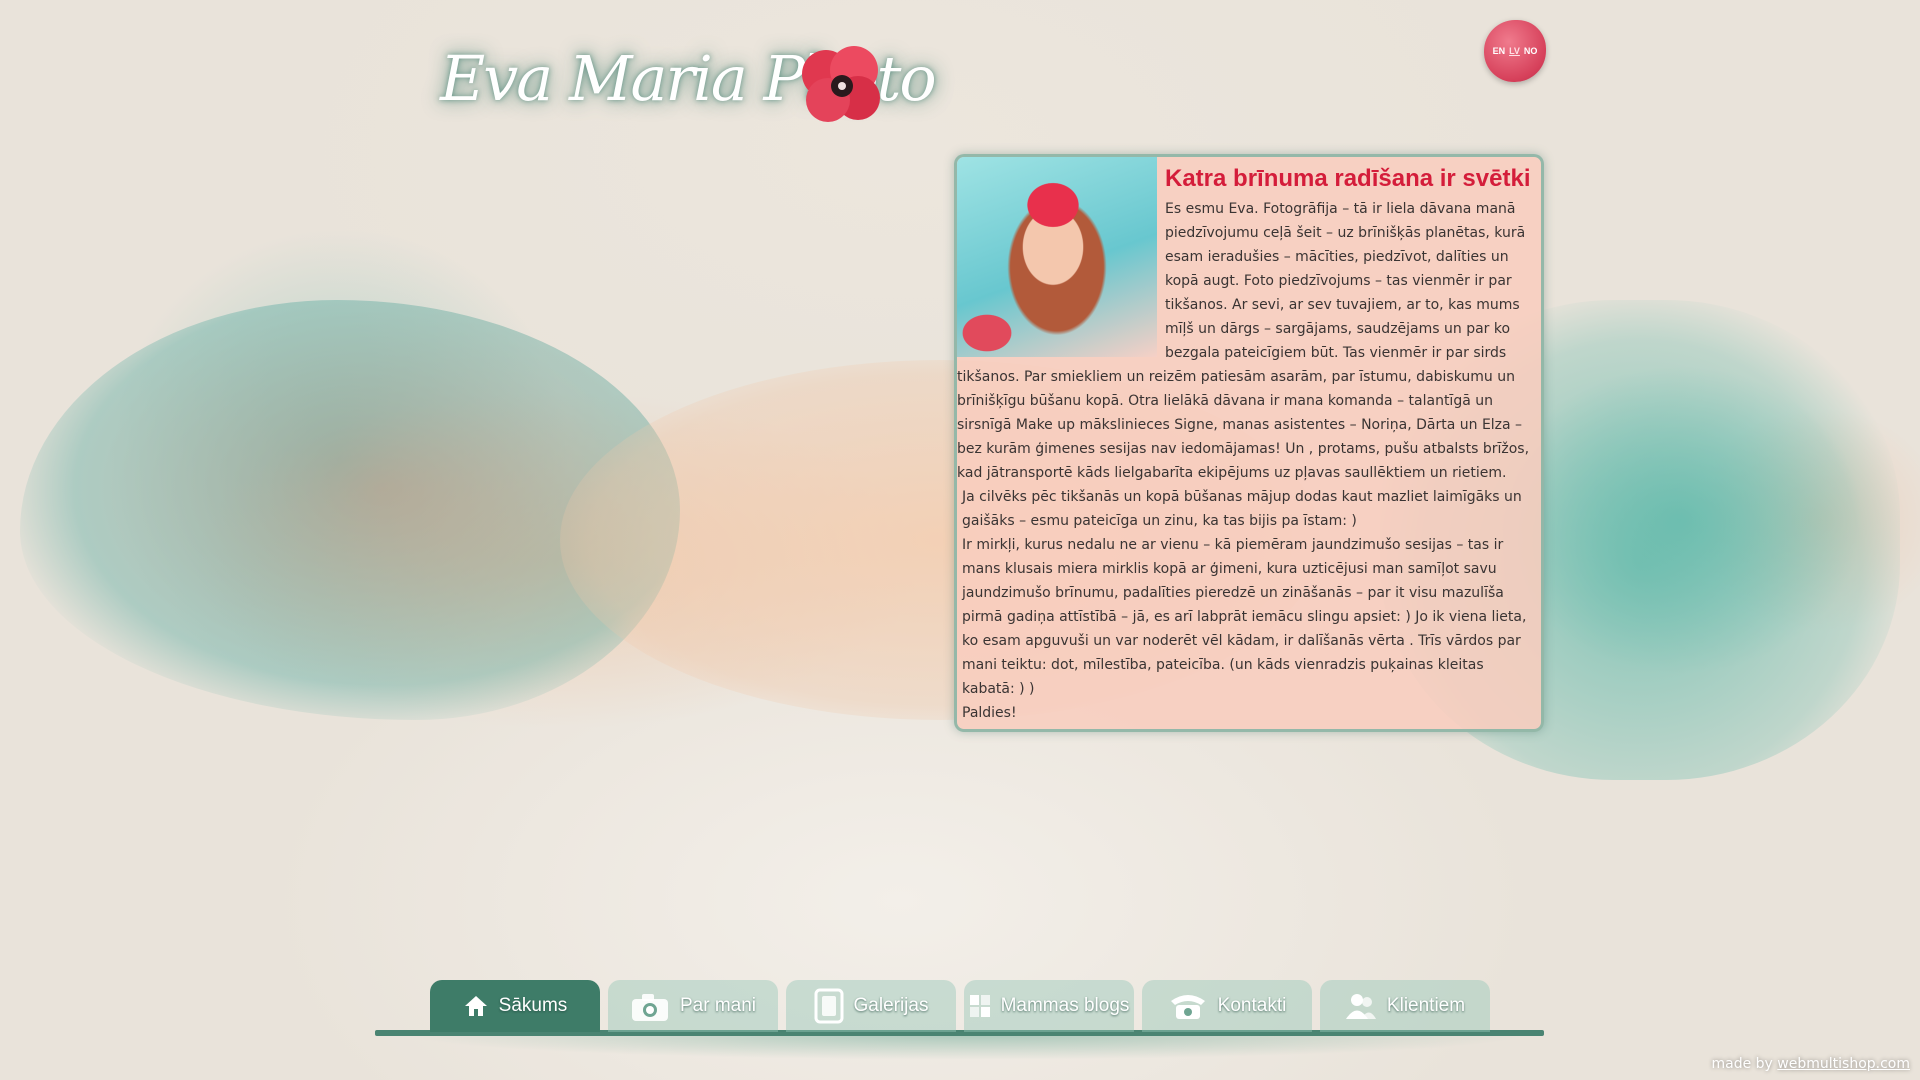 The height and width of the screenshot is (1080, 1920). What do you see at coordinates (1426, 1005) in the screenshot?
I see `nav-label: Klientiem` at bounding box center [1426, 1005].